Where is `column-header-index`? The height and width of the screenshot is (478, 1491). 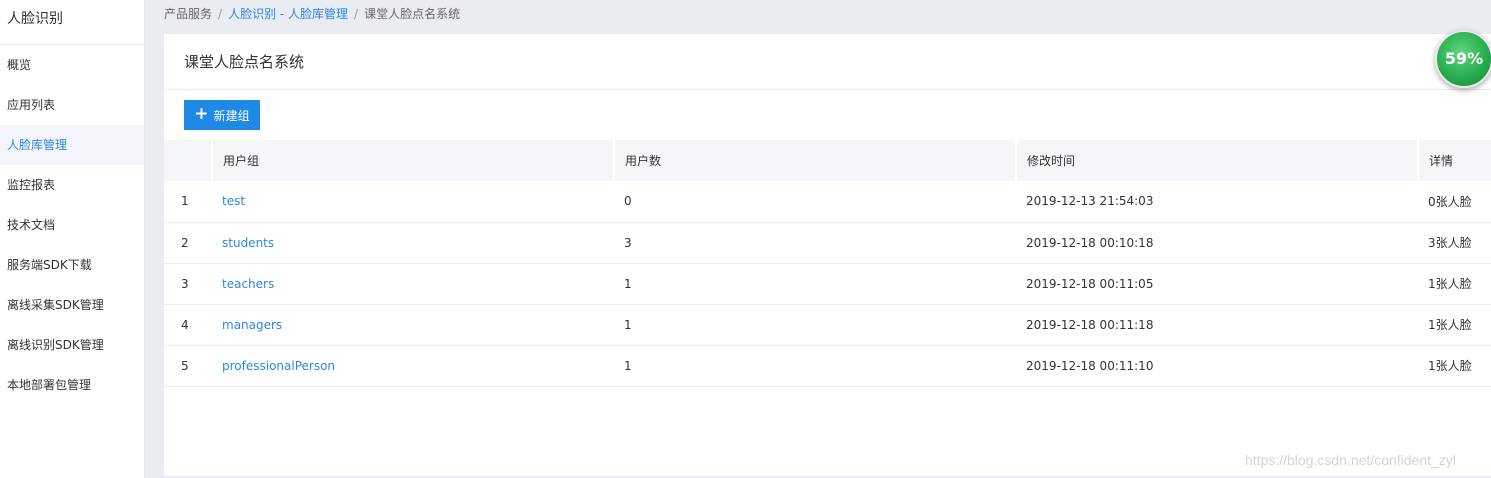
column-header-index is located at coordinates (188, 160).